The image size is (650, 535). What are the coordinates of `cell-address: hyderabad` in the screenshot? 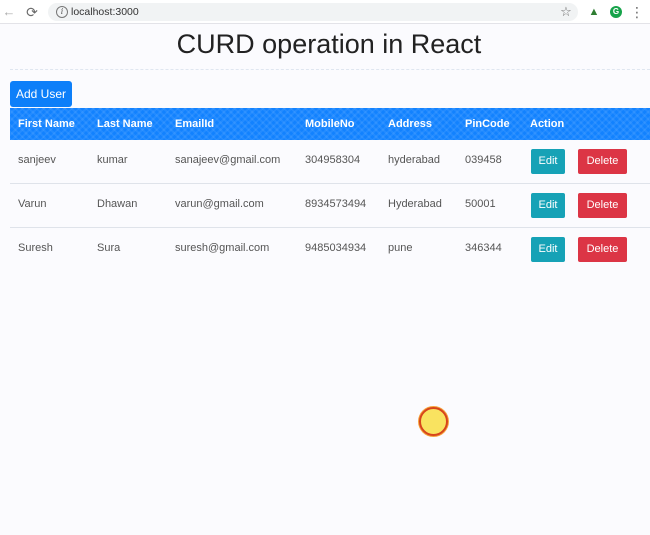 It's located at (414, 160).